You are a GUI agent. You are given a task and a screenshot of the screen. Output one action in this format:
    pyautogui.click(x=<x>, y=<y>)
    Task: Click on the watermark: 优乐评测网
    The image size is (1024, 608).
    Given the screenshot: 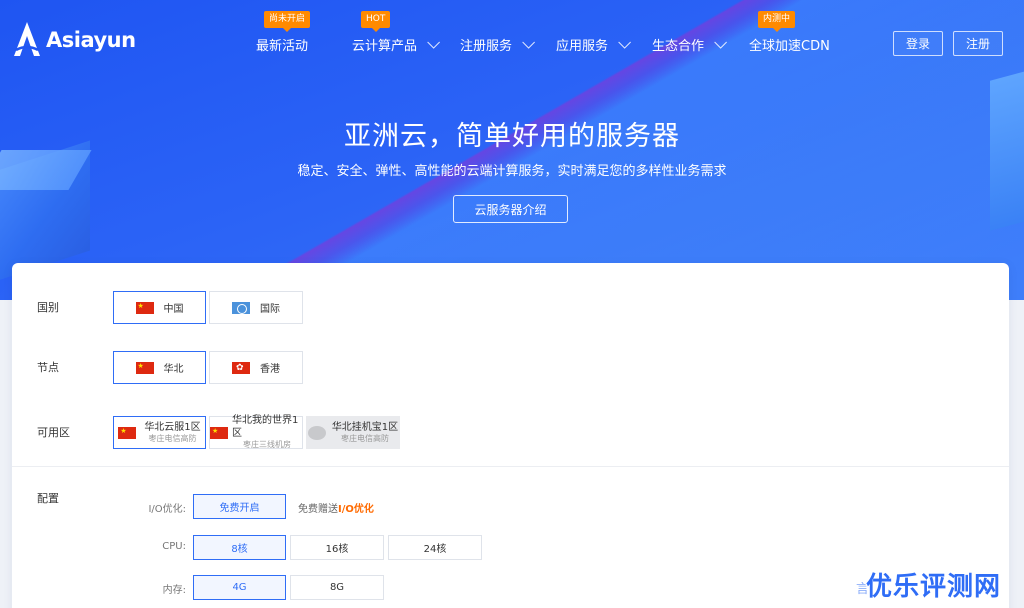 What is the action you would take?
    pyautogui.click(x=934, y=587)
    